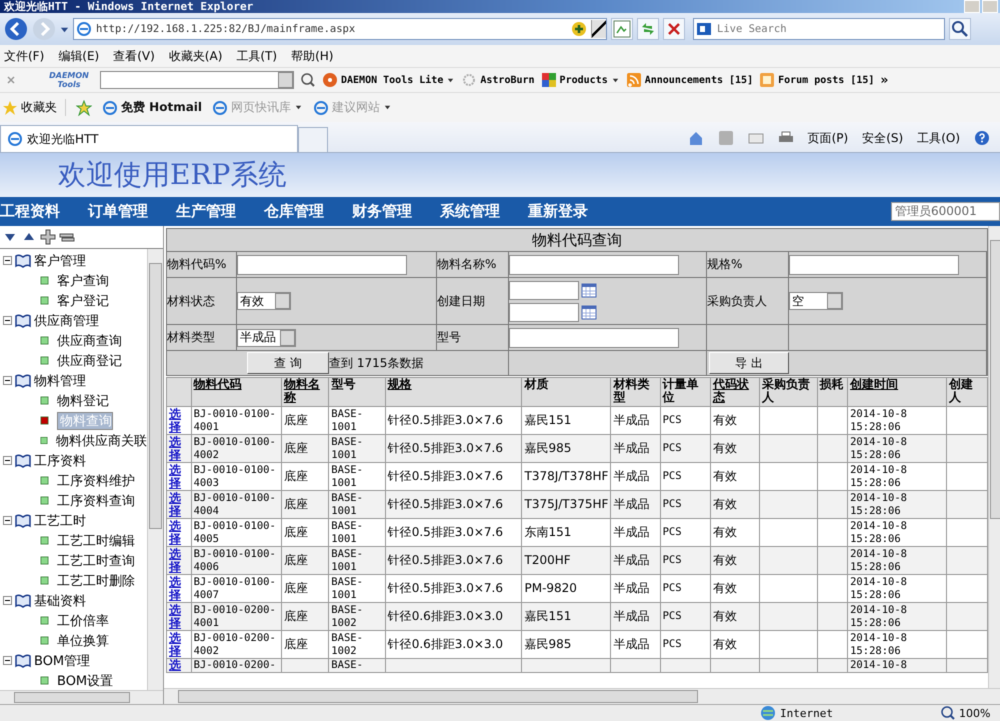 This screenshot has width=1000, height=721. What do you see at coordinates (62, 661) in the screenshot?
I see `tree-group-label: BOM管理` at bounding box center [62, 661].